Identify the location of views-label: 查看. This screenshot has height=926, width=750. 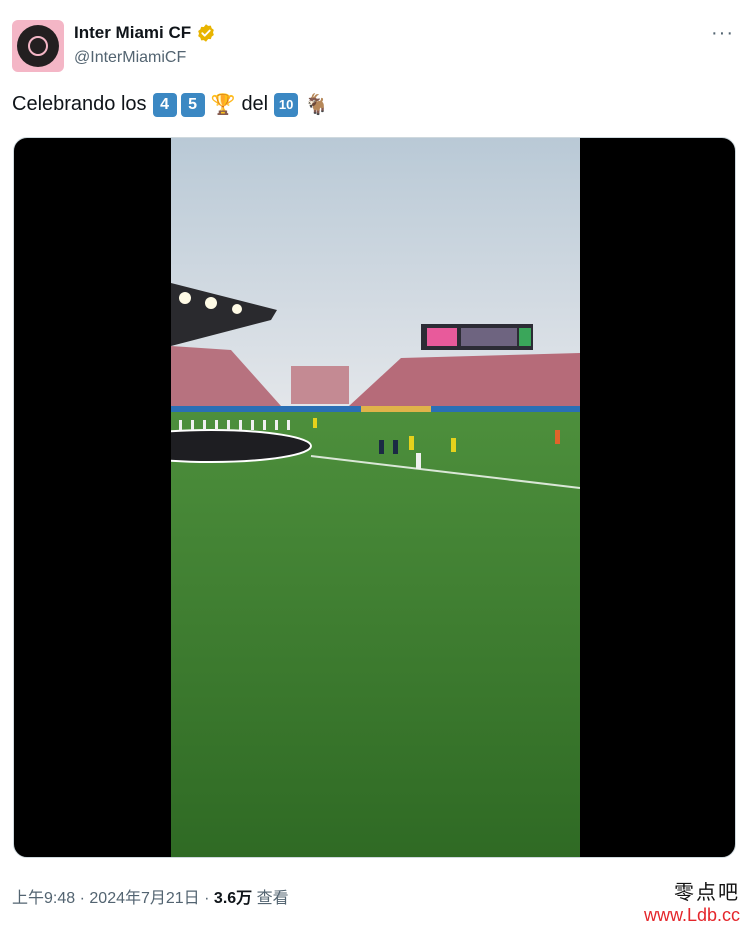
(272, 898).